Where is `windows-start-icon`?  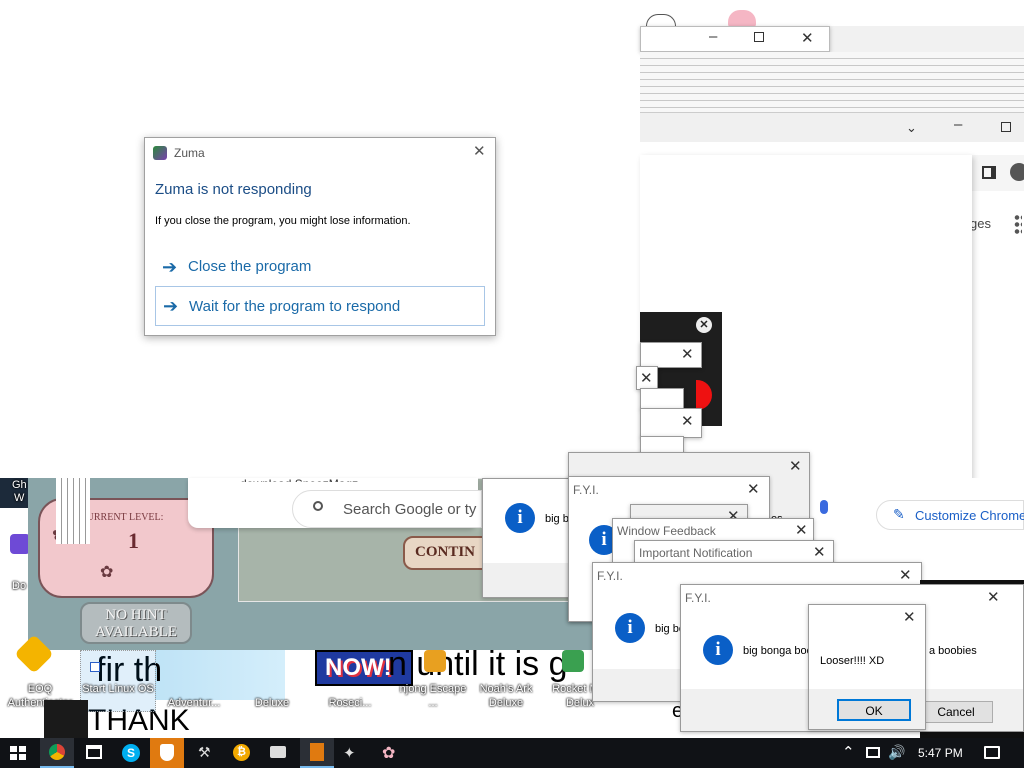 windows-start-icon is located at coordinates (18, 753).